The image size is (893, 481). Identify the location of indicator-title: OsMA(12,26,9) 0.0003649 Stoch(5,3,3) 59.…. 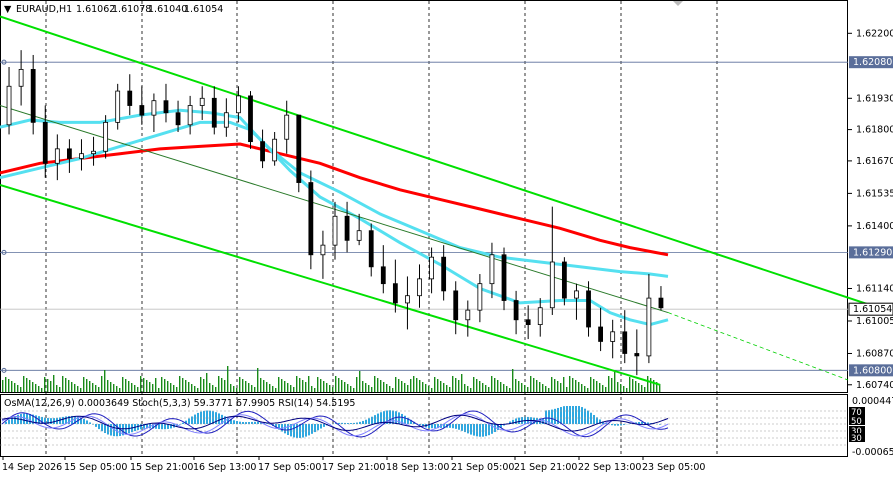
(179, 403).